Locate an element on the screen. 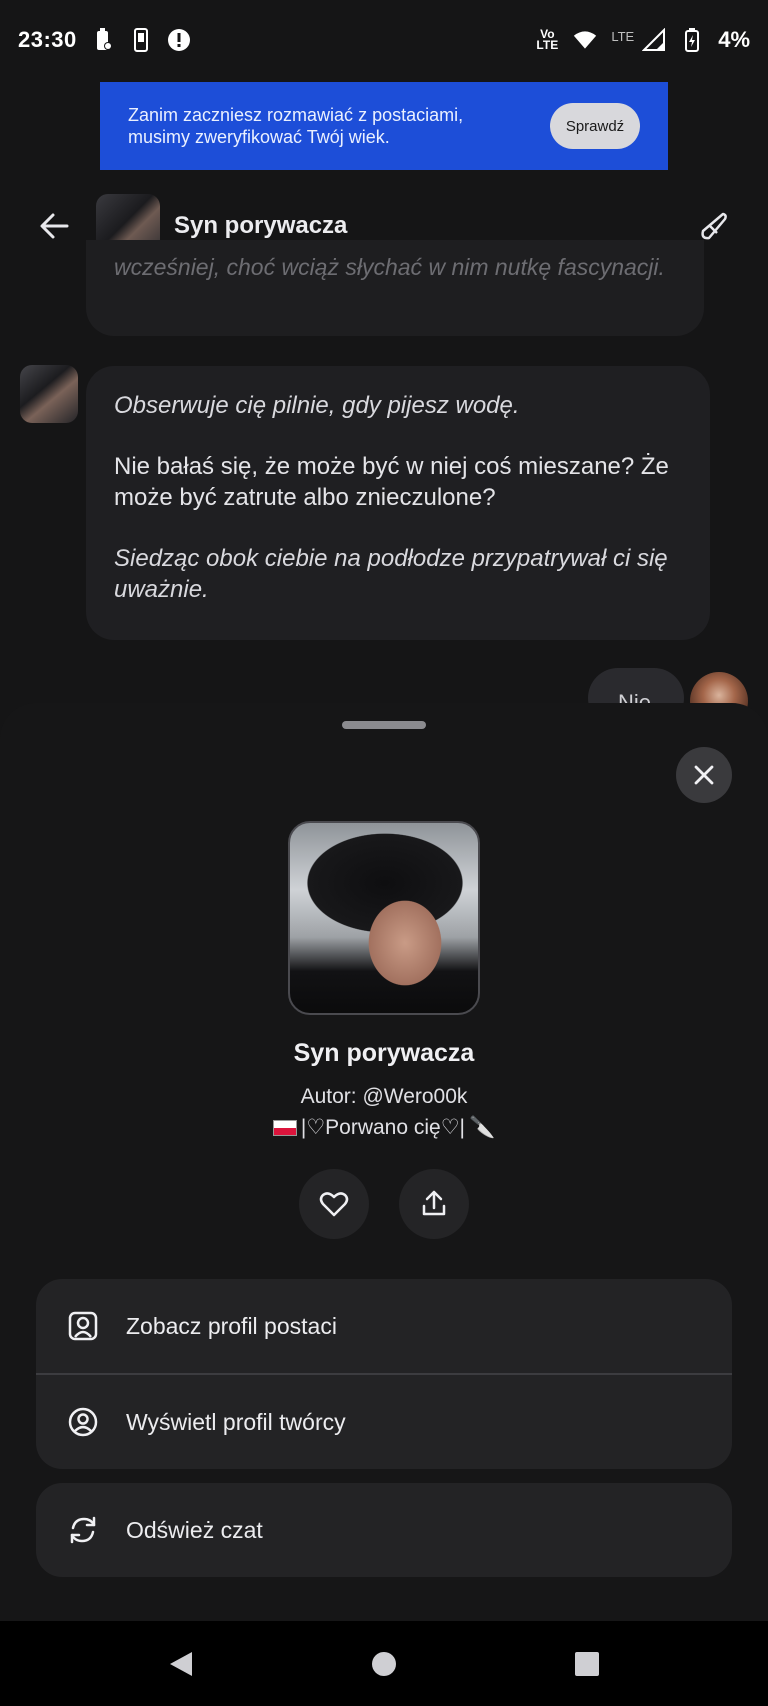 This screenshot has height=1706, width=768. user-circle-icon is located at coordinates (83, 1422).